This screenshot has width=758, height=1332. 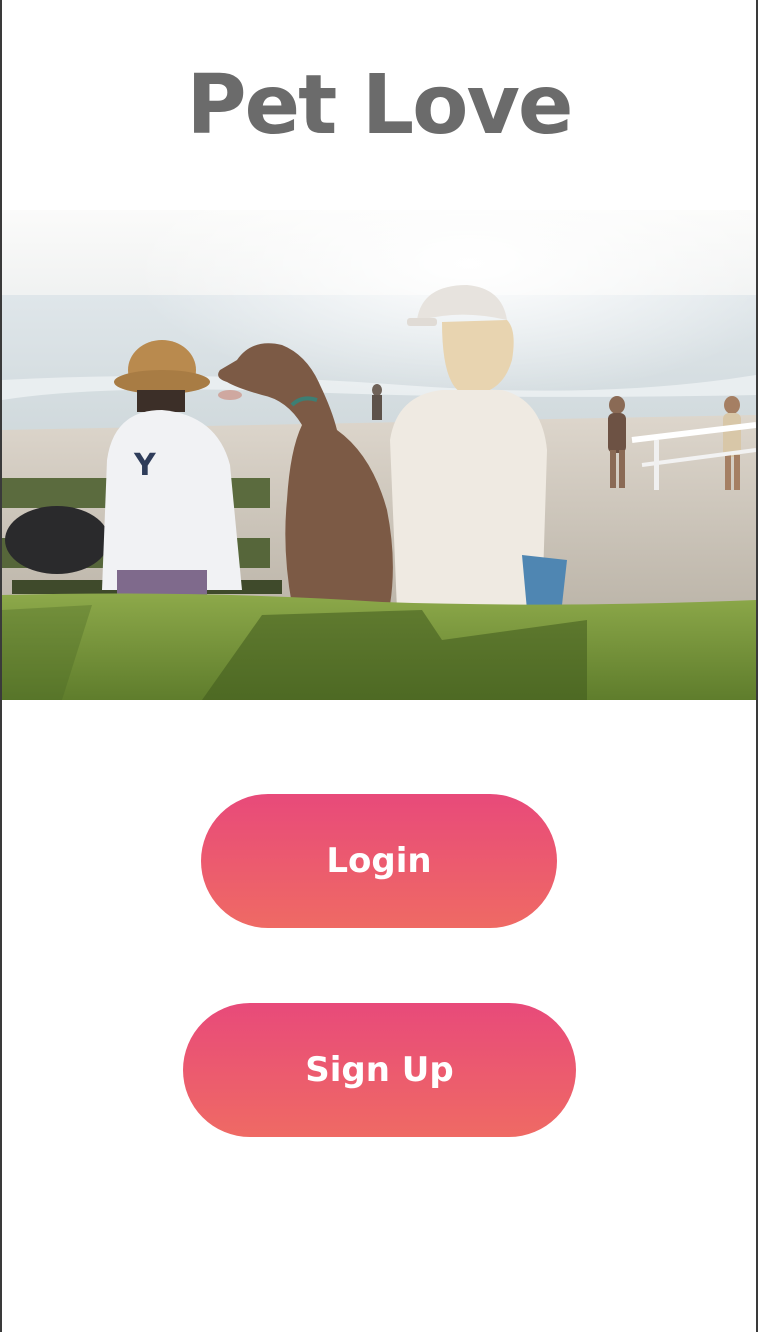 What do you see at coordinates (379, 1070) in the screenshot?
I see `signup-button: Sign Up` at bounding box center [379, 1070].